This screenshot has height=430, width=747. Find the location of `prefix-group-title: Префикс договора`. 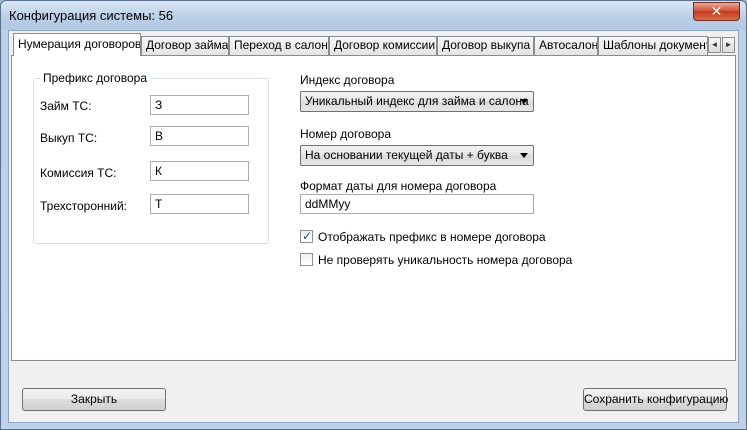

prefix-group-title: Префикс договора is located at coordinates (95, 78).